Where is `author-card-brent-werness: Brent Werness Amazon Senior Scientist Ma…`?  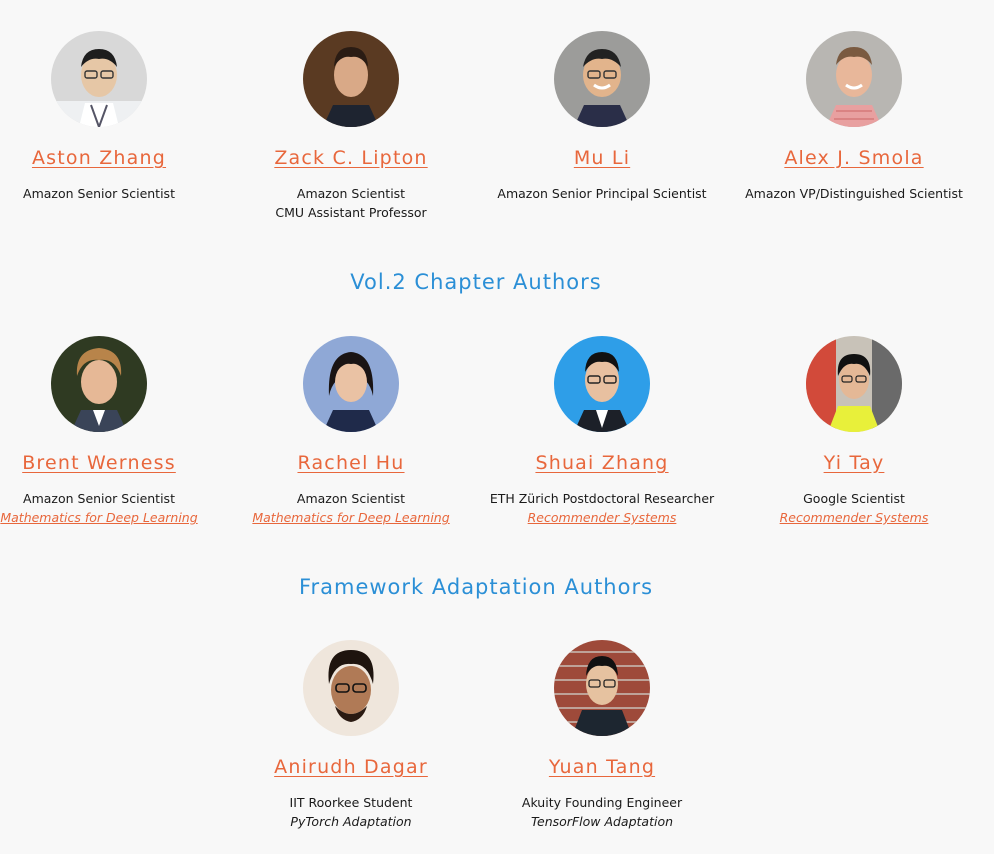 author-card-brent-werness: Brent Werness Amazon Senior Scientist Ma… is located at coordinates (114, 431).